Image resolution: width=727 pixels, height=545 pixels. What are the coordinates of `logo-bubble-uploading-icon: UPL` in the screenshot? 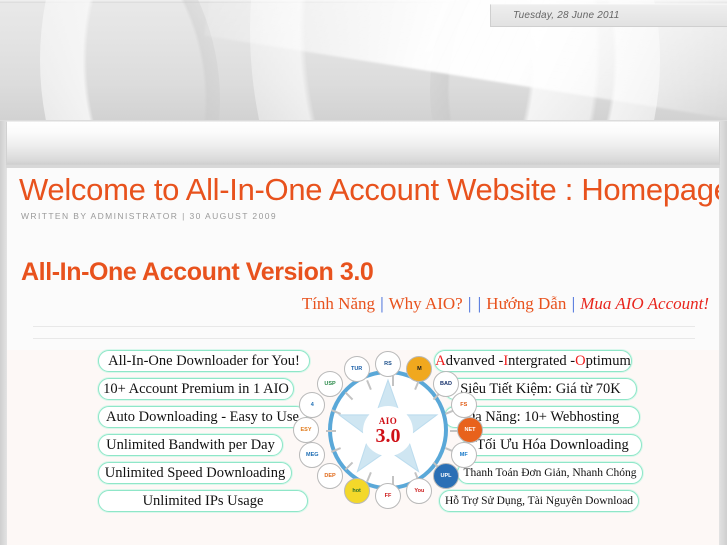 It's located at (445, 476).